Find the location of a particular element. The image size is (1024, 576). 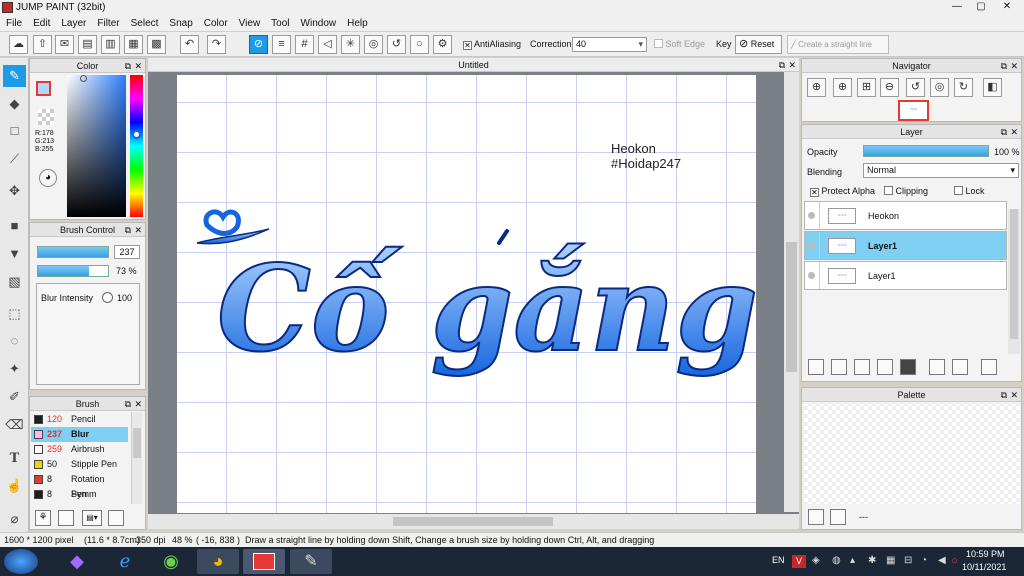

menu-file: File is located at coordinates (13, 22).